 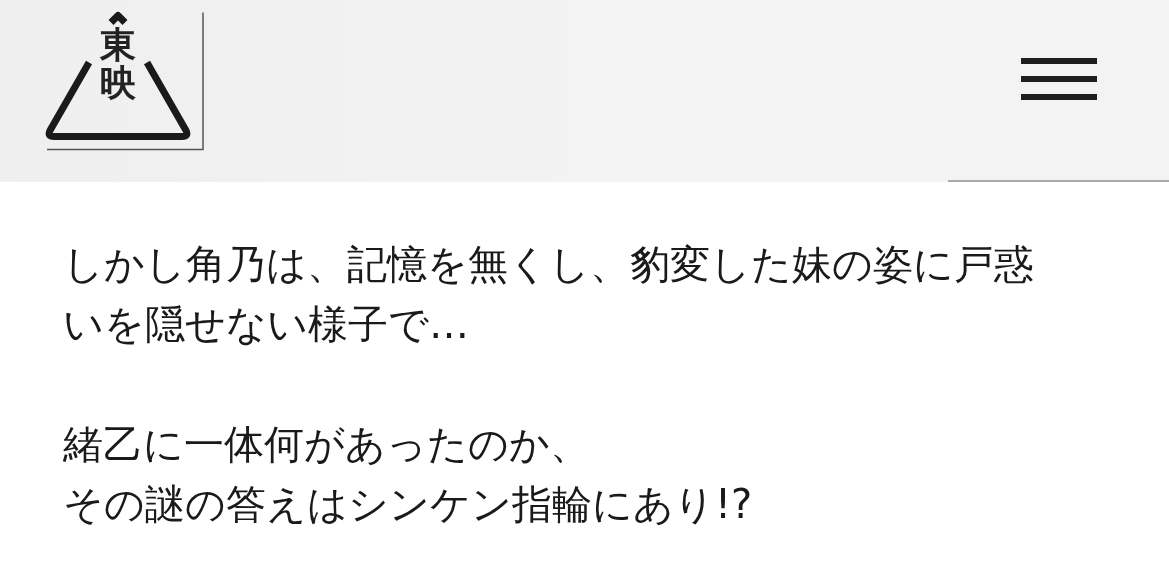 I want to click on logo-text: 東映, so click(x=118, y=64).